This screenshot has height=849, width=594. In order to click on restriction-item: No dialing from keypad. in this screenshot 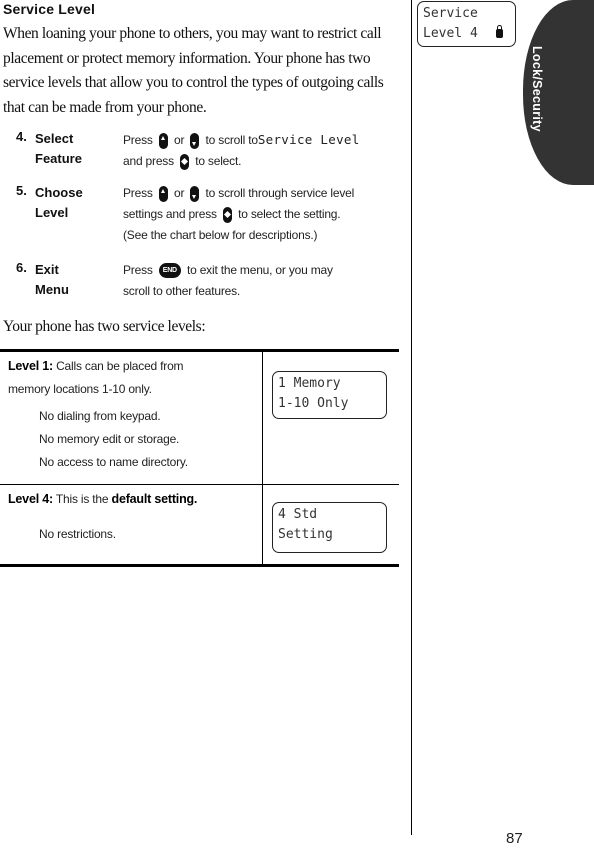, I will do `click(100, 416)`.